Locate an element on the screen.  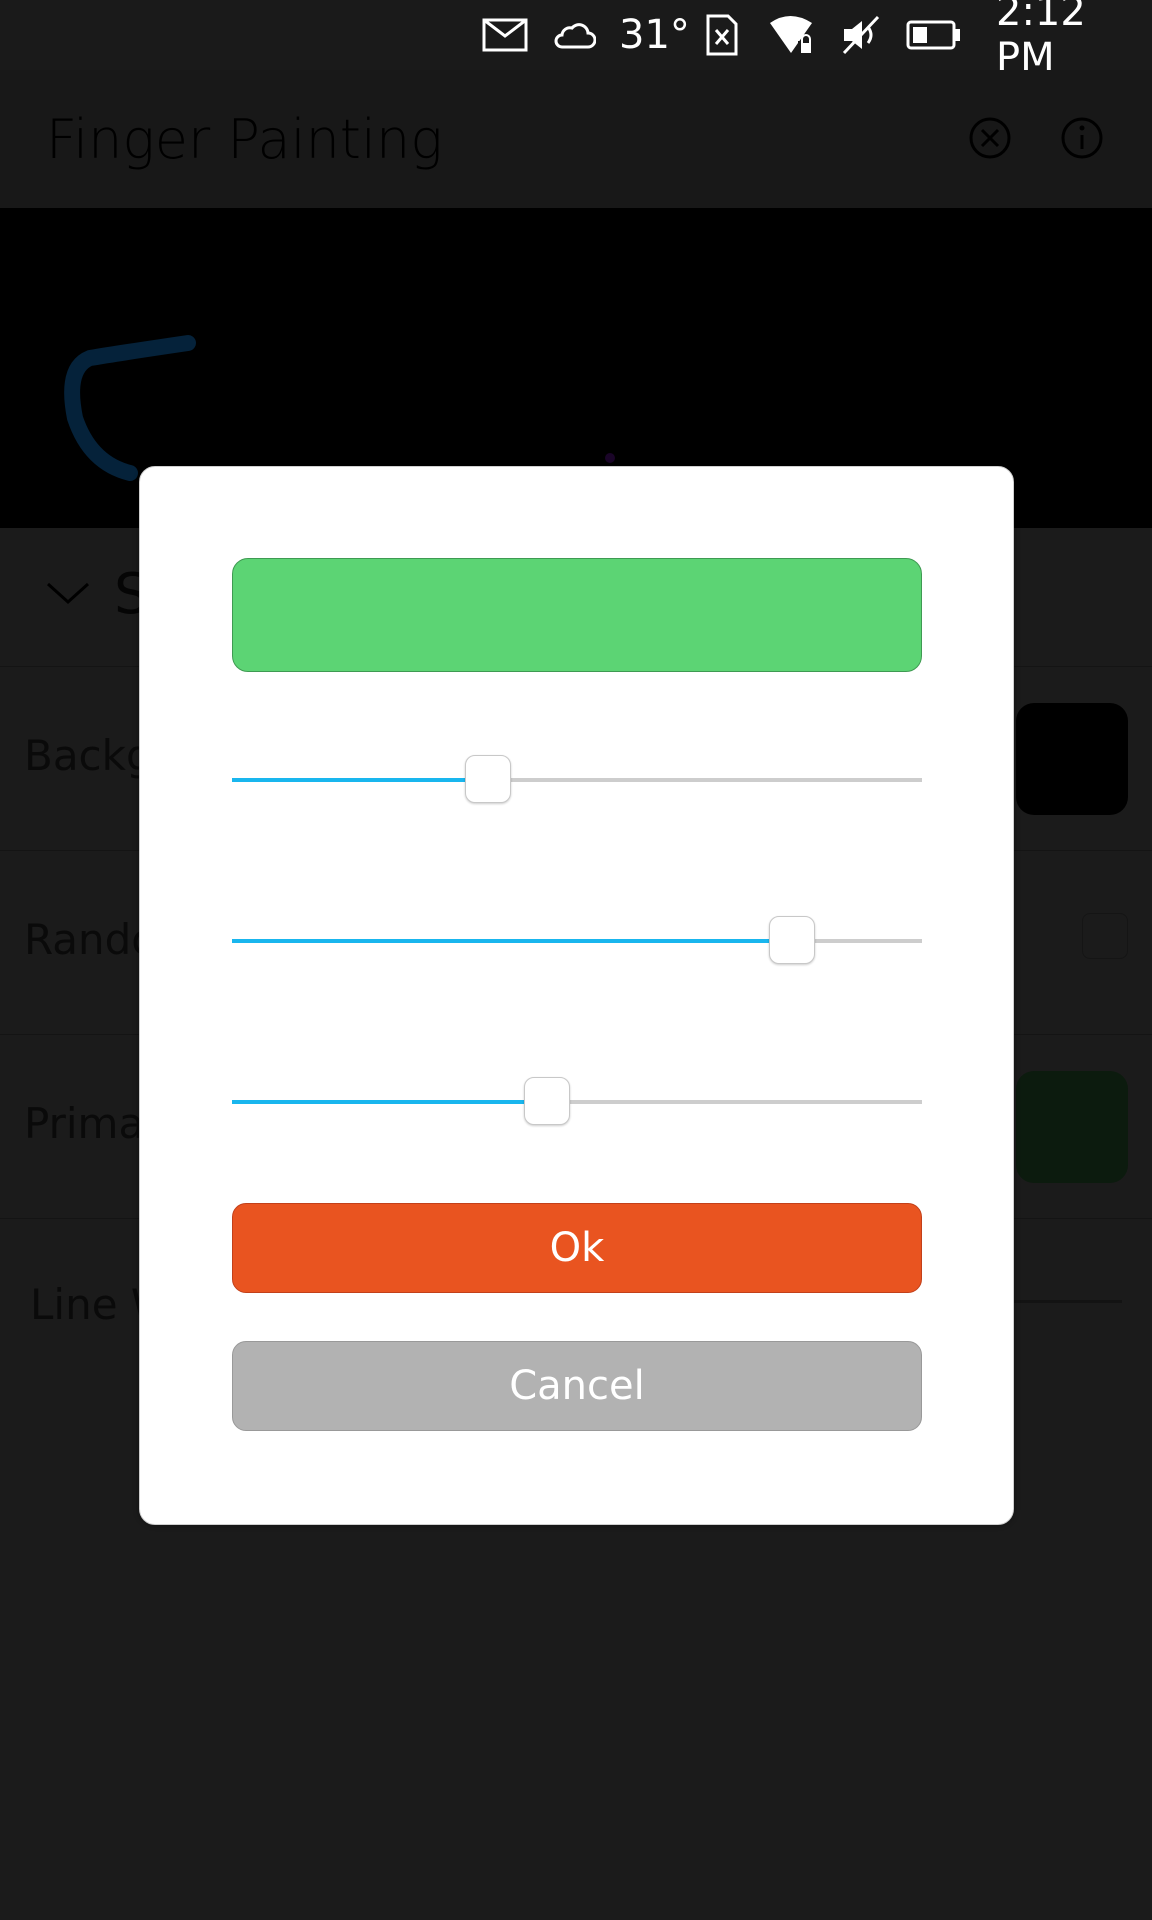
color-preview is located at coordinates (577, 615).